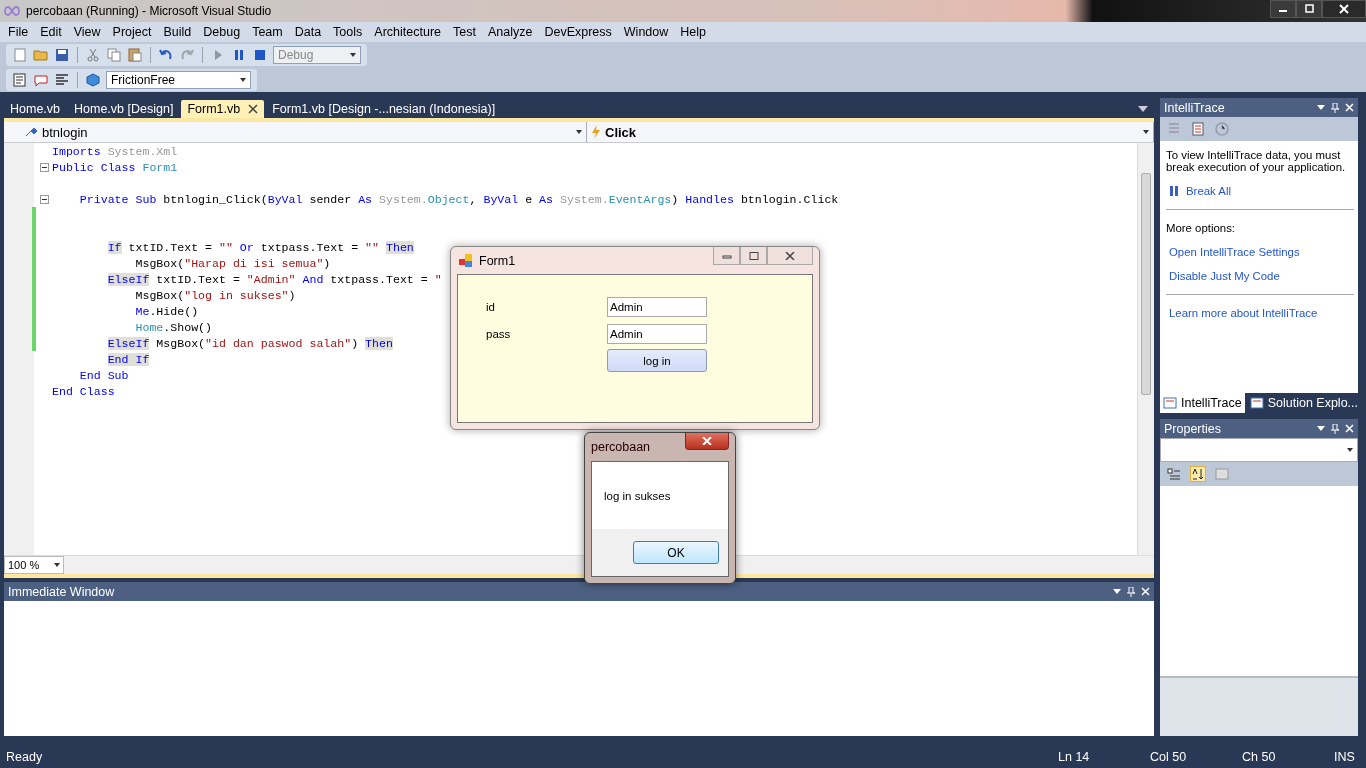 This screenshot has height=768, width=1366. What do you see at coordinates (1208, 191) in the screenshot?
I see `break-all-link: Break All` at bounding box center [1208, 191].